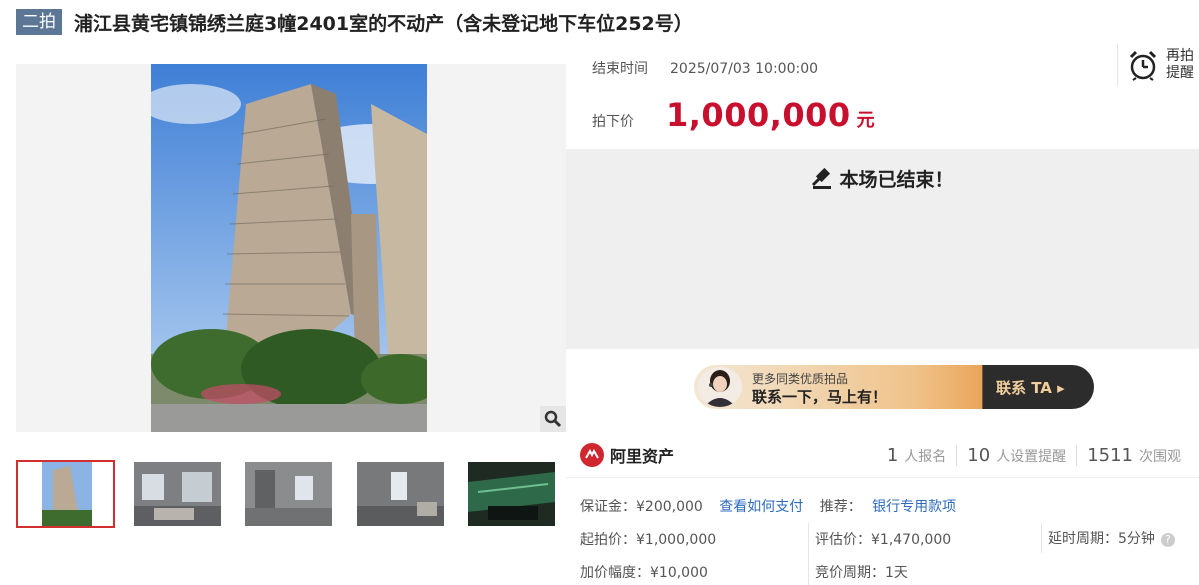  I want to click on header: 二拍 浦江县黄宅镇锦绣兰庭3幢2401室的不动产（含未登记地下车位252号）, so click(354, 22).